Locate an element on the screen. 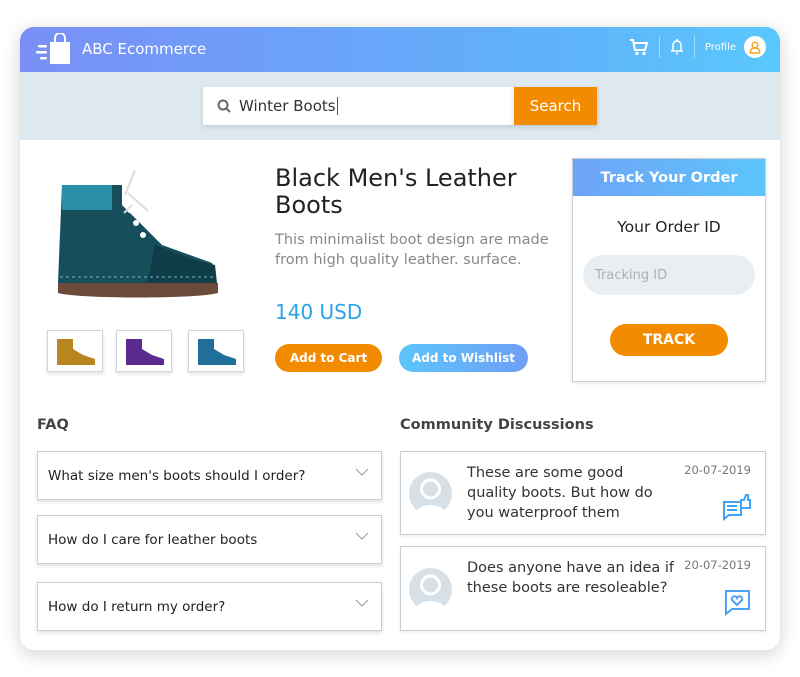 This screenshot has height=677, width=800. search-button: Search is located at coordinates (555, 106).